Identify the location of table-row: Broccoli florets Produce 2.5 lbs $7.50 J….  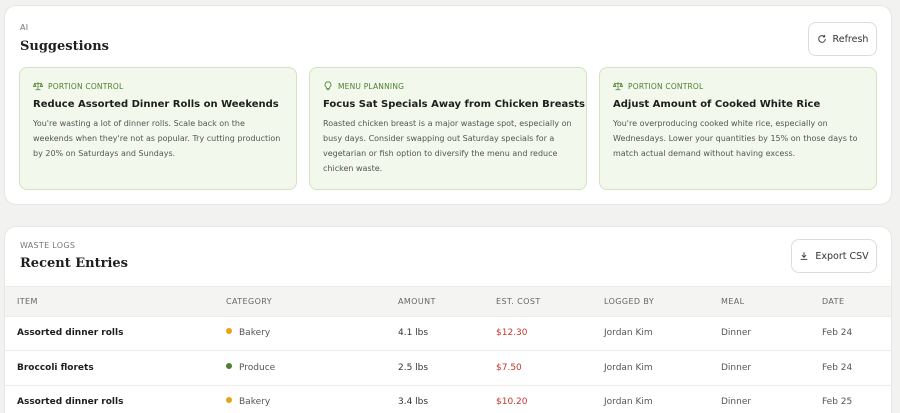
(448, 369).